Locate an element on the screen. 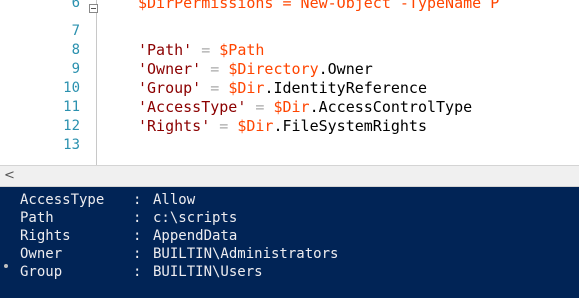  property-value: AppendData is located at coordinates (195, 236).